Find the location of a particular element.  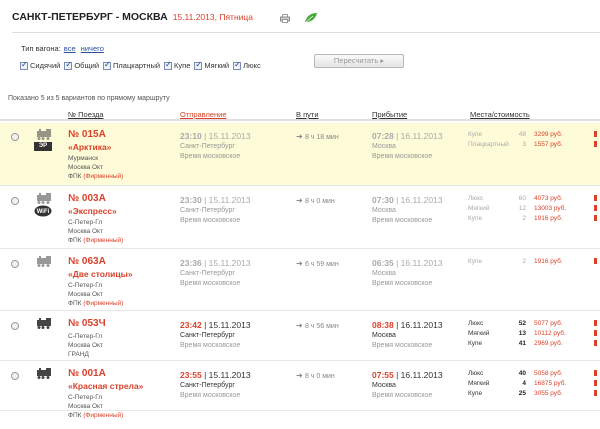

train-number-link: № 015А is located at coordinates (87, 134).